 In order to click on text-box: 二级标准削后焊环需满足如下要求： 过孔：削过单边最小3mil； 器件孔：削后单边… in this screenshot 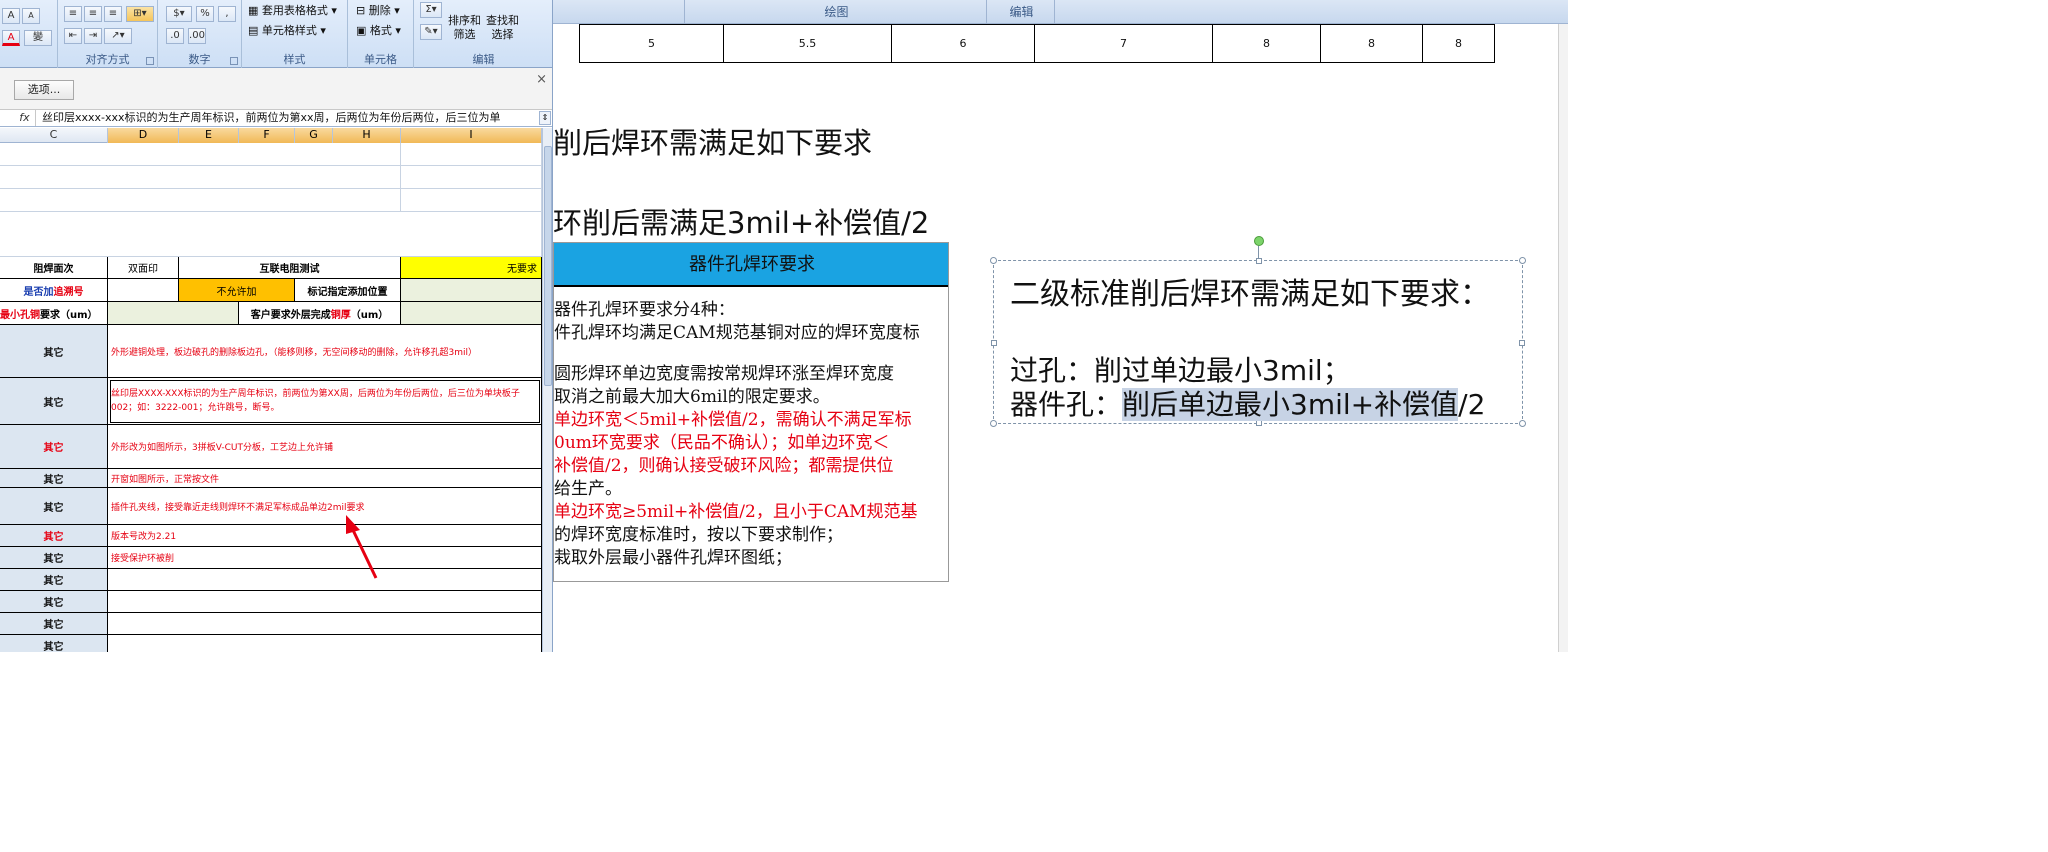, I will do `click(1258, 342)`.